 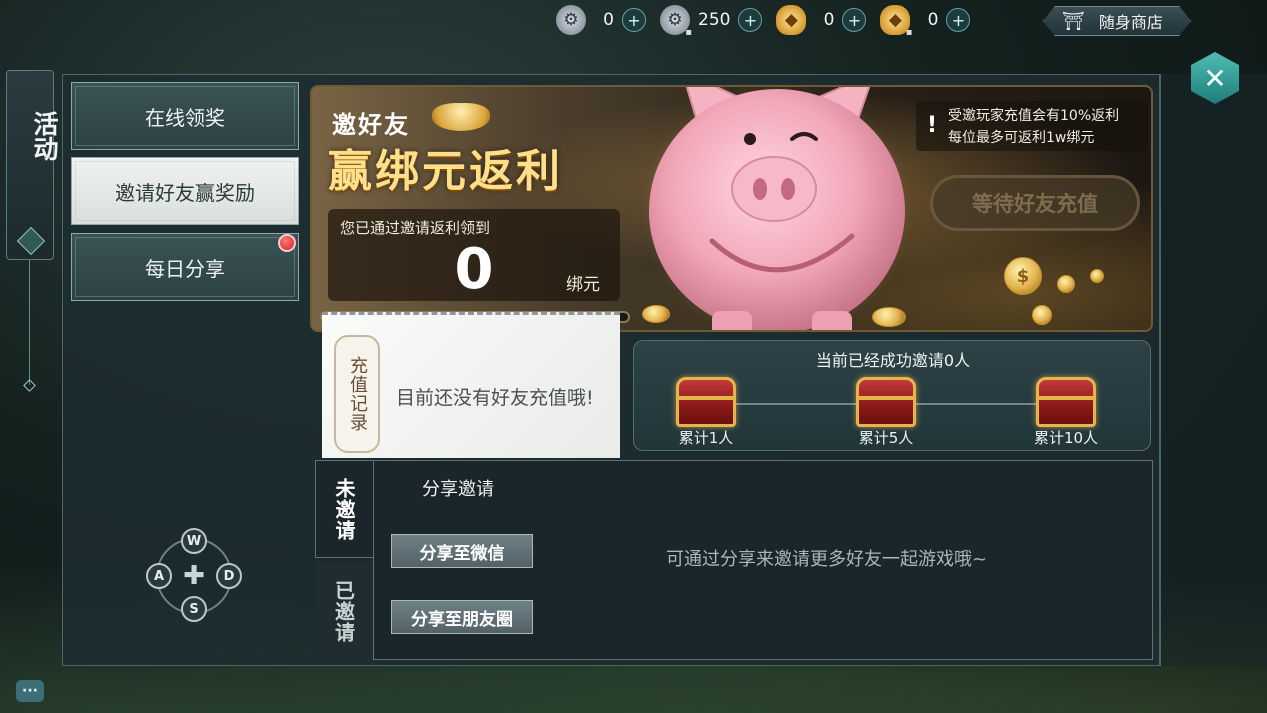 I want to click on milestone-label: 累计10人, so click(x=1066, y=438).